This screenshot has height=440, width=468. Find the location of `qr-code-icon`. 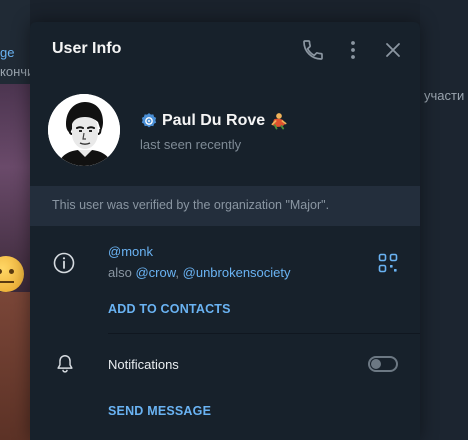

qr-code-icon is located at coordinates (388, 263).